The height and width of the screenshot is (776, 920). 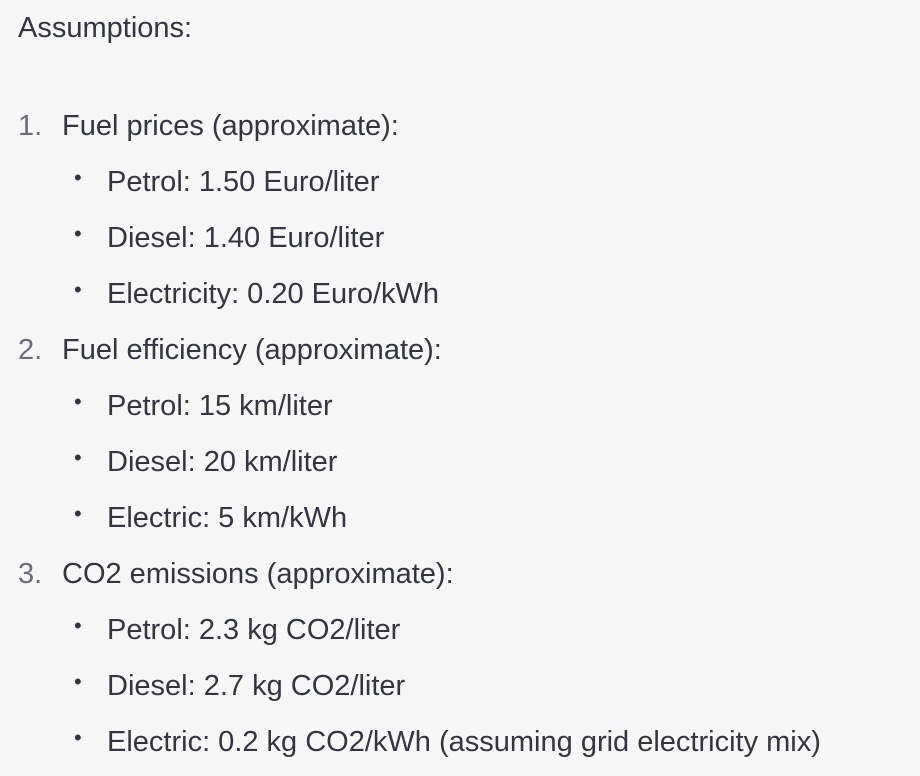 I want to click on list-item-text: Diesel: 20 km/liter, so click(x=222, y=462).